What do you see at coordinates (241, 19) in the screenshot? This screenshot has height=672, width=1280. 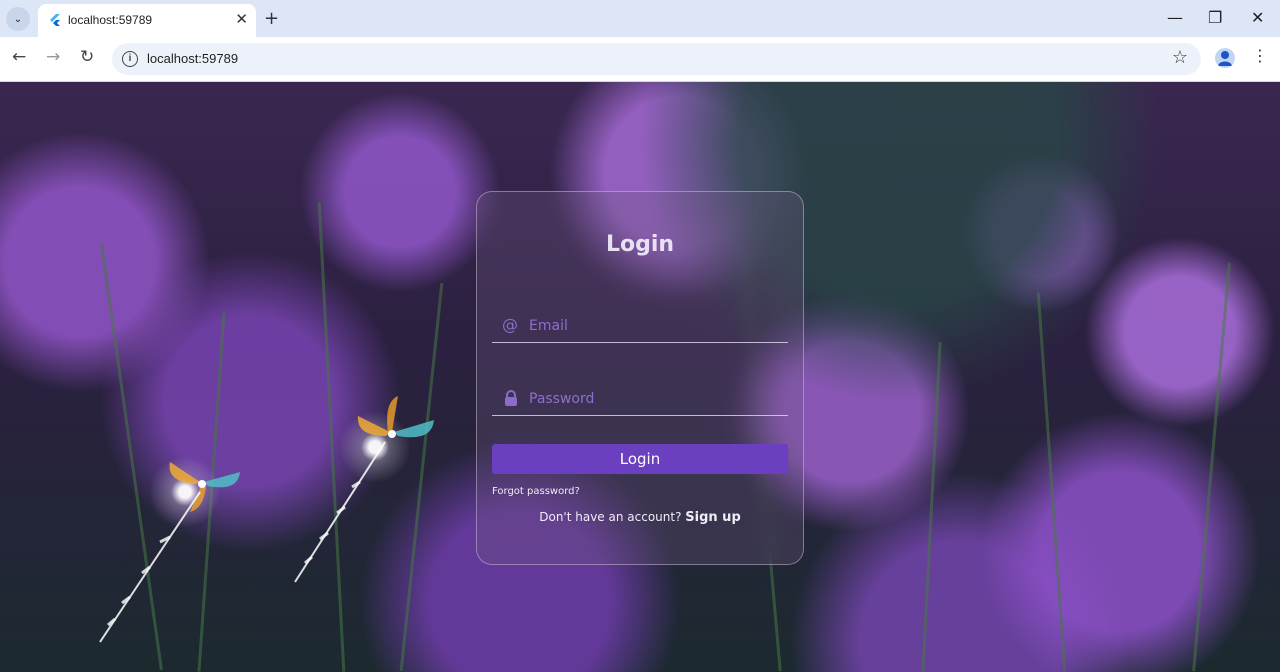 I see `close-tab-icon: ✕` at bounding box center [241, 19].